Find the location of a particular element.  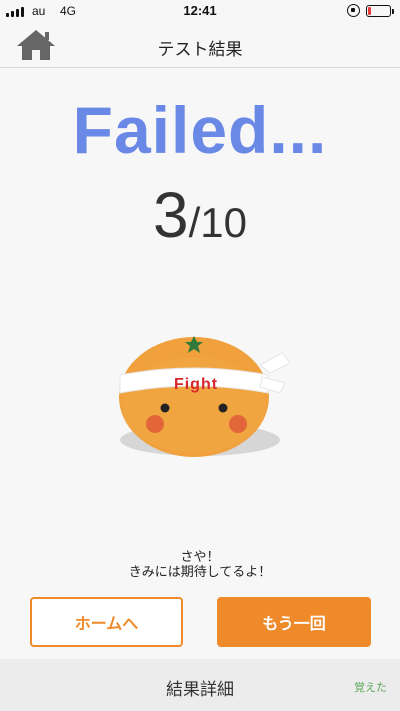

bottom-bar: 結果詳細 覚えた is located at coordinates (200, 685).